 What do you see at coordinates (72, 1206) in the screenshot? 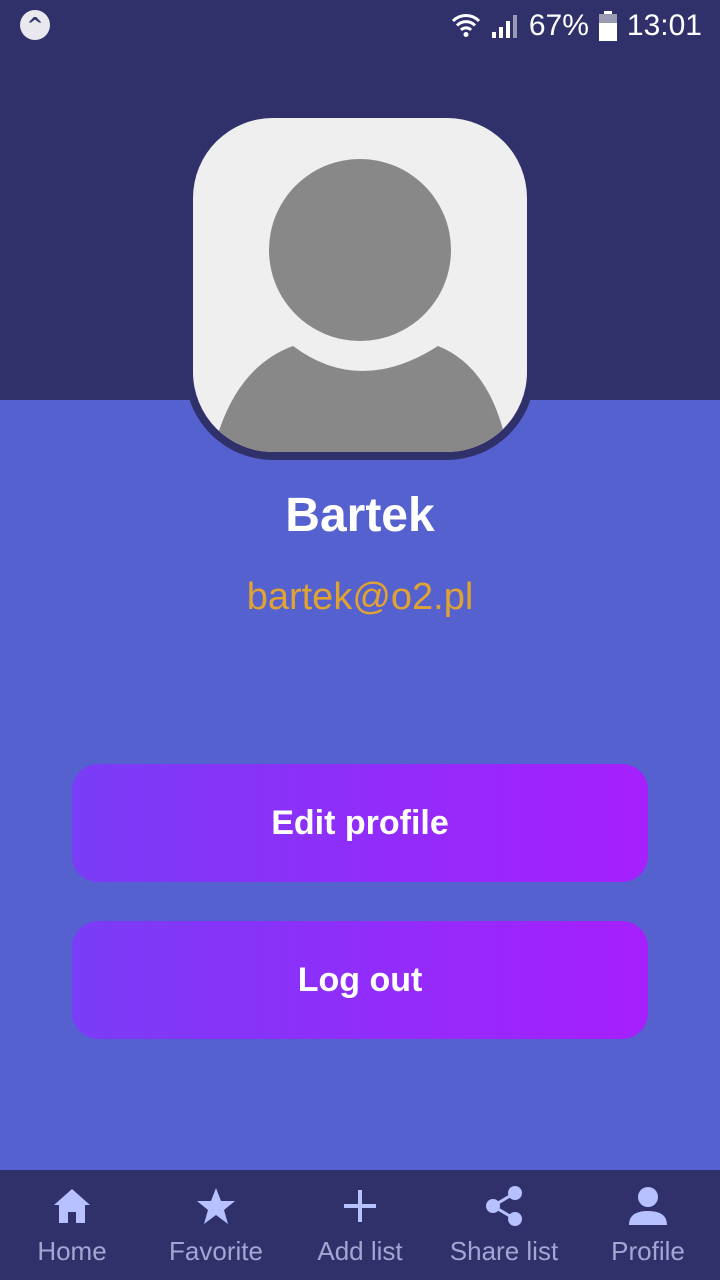
I see `home-icon` at bounding box center [72, 1206].